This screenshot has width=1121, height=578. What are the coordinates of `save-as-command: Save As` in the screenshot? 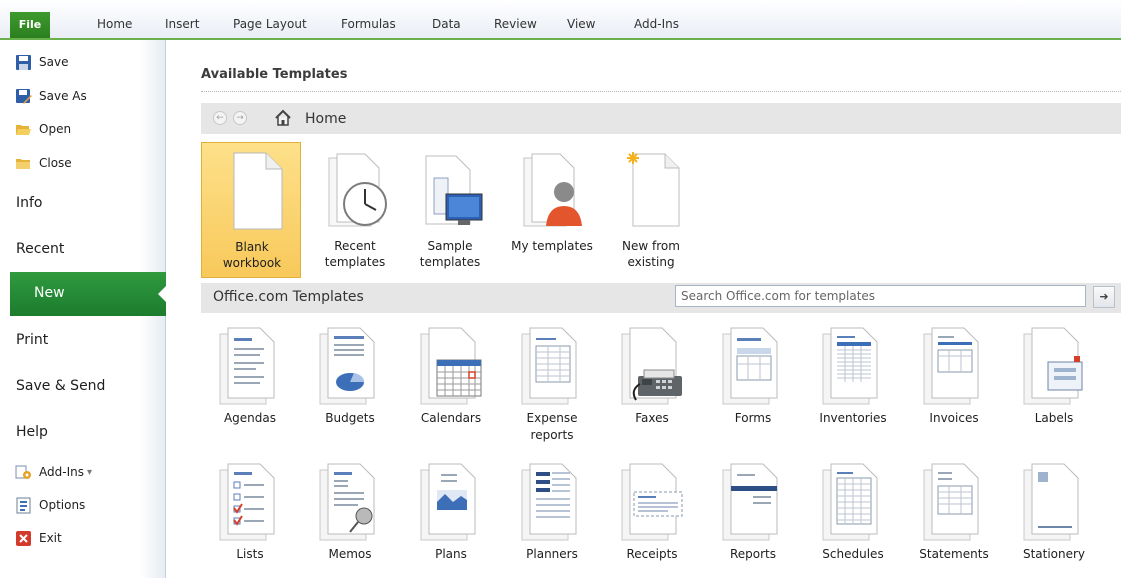 It's located at (51, 96).